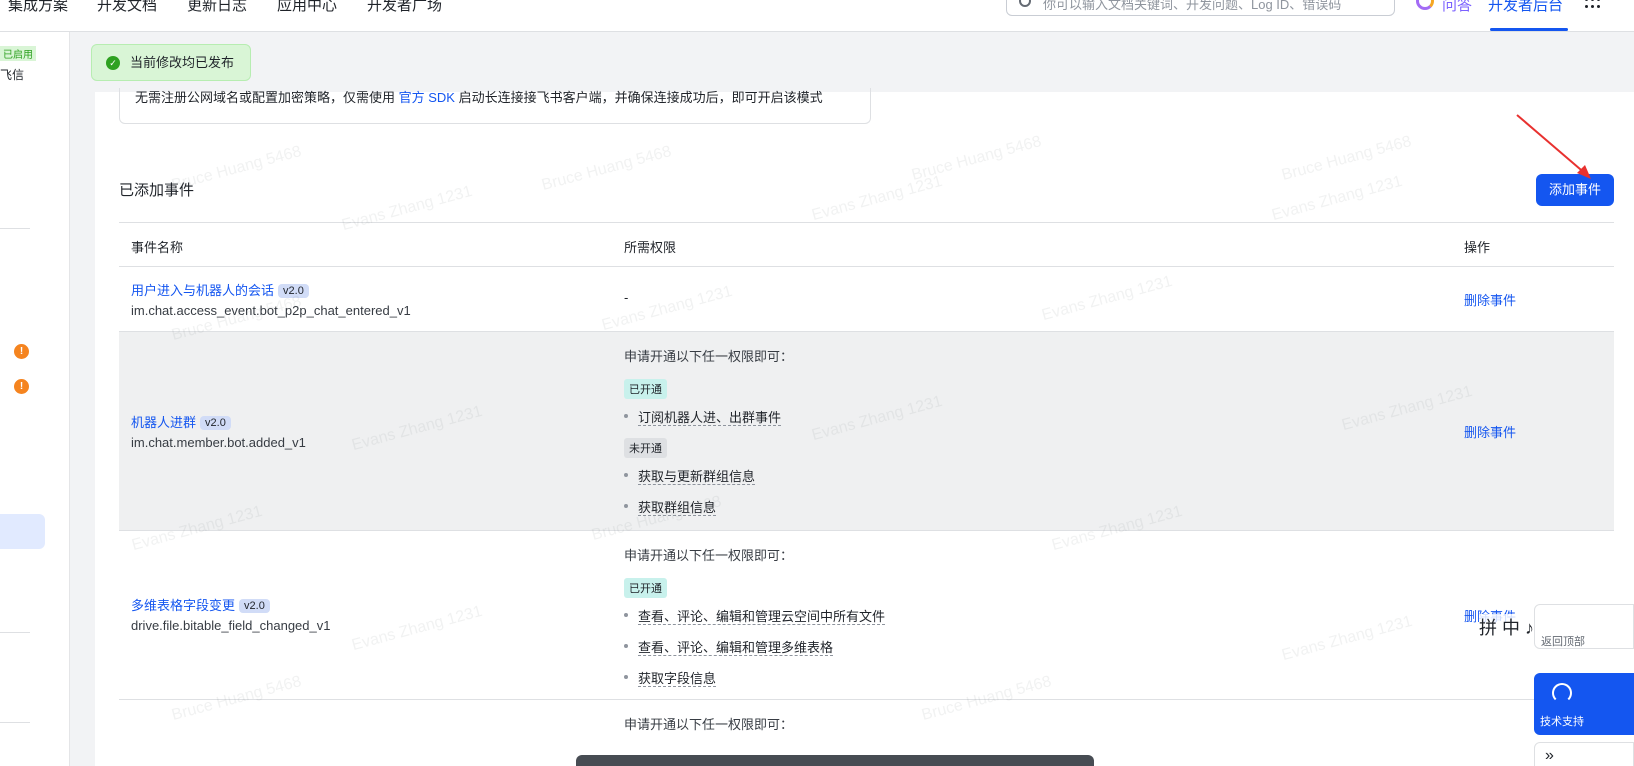 This screenshot has height=766, width=1634. Describe the element at coordinates (866, 730) in the screenshot. I see `table-row: 申请开通以下任一权限即可：` at that location.